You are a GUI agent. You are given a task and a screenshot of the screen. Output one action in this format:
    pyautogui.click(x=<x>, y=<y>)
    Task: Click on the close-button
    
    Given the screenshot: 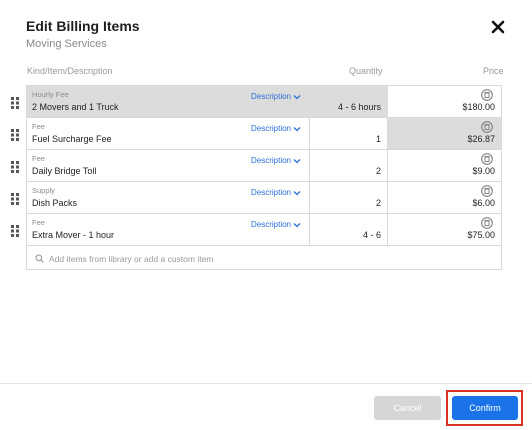 What is the action you would take?
    pyautogui.click(x=498, y=27)
    